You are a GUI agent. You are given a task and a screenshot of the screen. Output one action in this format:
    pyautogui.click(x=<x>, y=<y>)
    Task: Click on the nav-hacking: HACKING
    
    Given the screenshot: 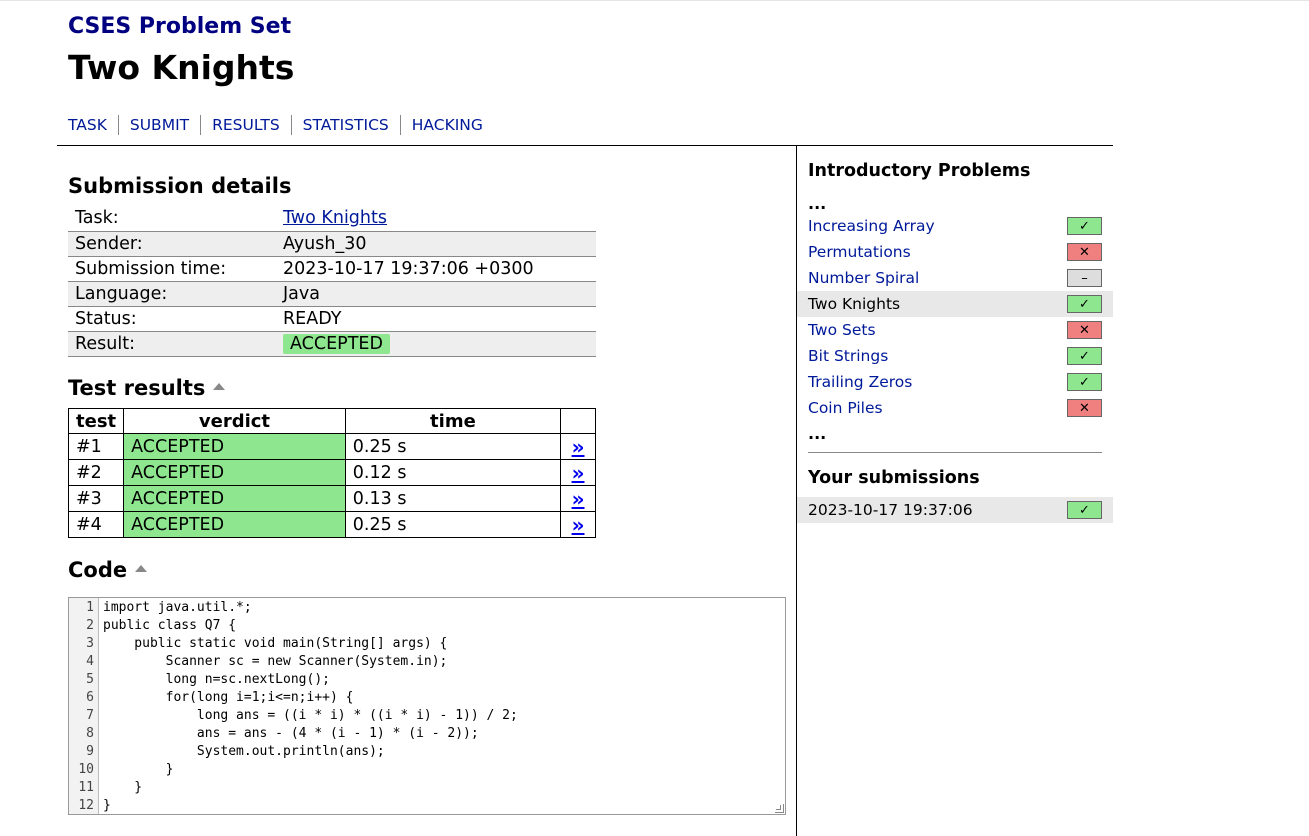 What is the action you would take?
    pyautogui.click(x=446, y=125)
    